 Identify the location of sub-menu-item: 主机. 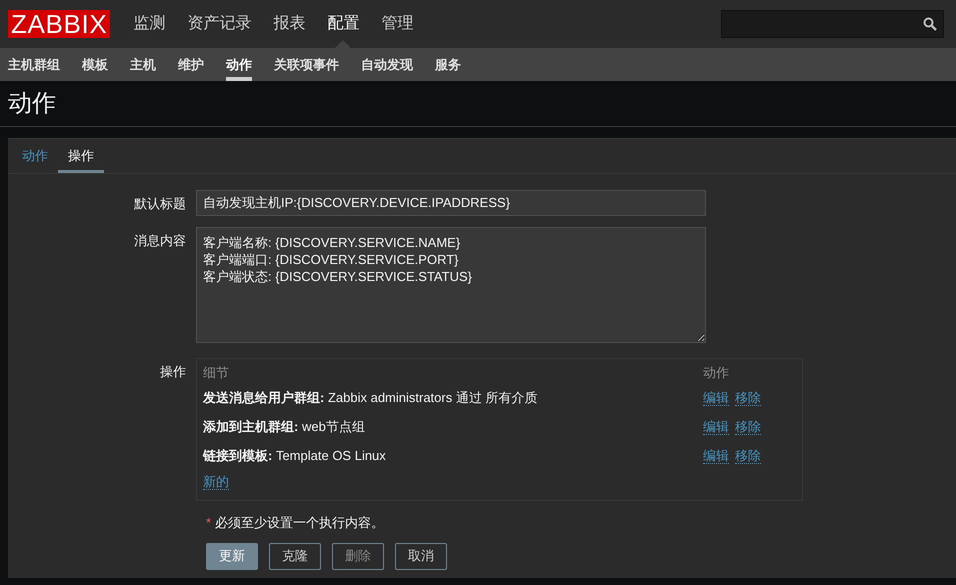
(143, 64).